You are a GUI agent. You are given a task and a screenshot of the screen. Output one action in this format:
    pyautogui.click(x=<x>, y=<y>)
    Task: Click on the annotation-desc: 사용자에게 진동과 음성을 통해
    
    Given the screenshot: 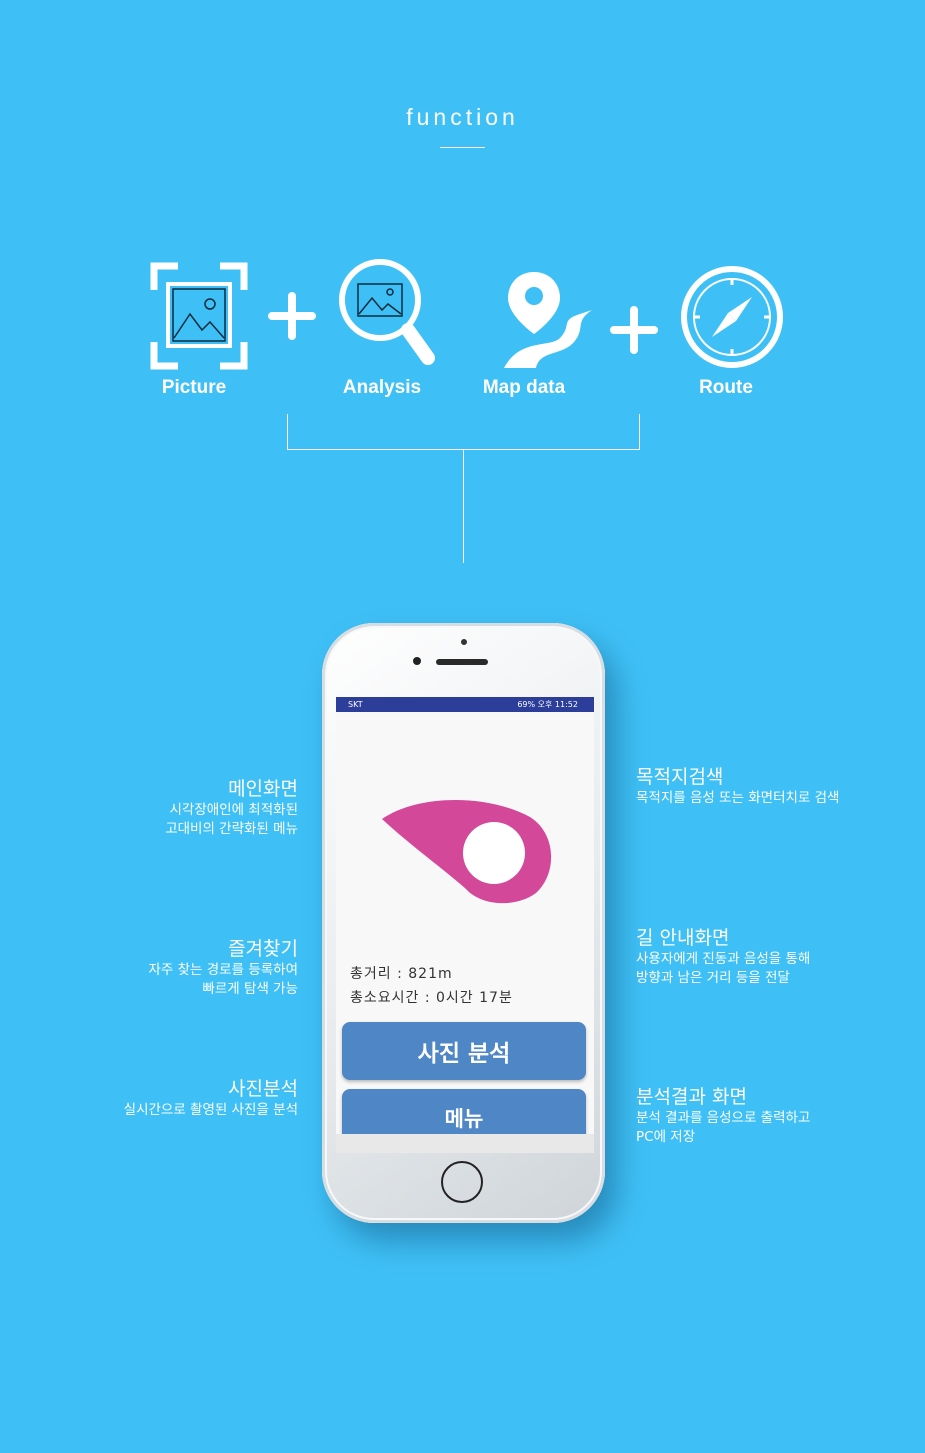 What is the action you would take?
    pyautogui.click(x=723, y=959)
    